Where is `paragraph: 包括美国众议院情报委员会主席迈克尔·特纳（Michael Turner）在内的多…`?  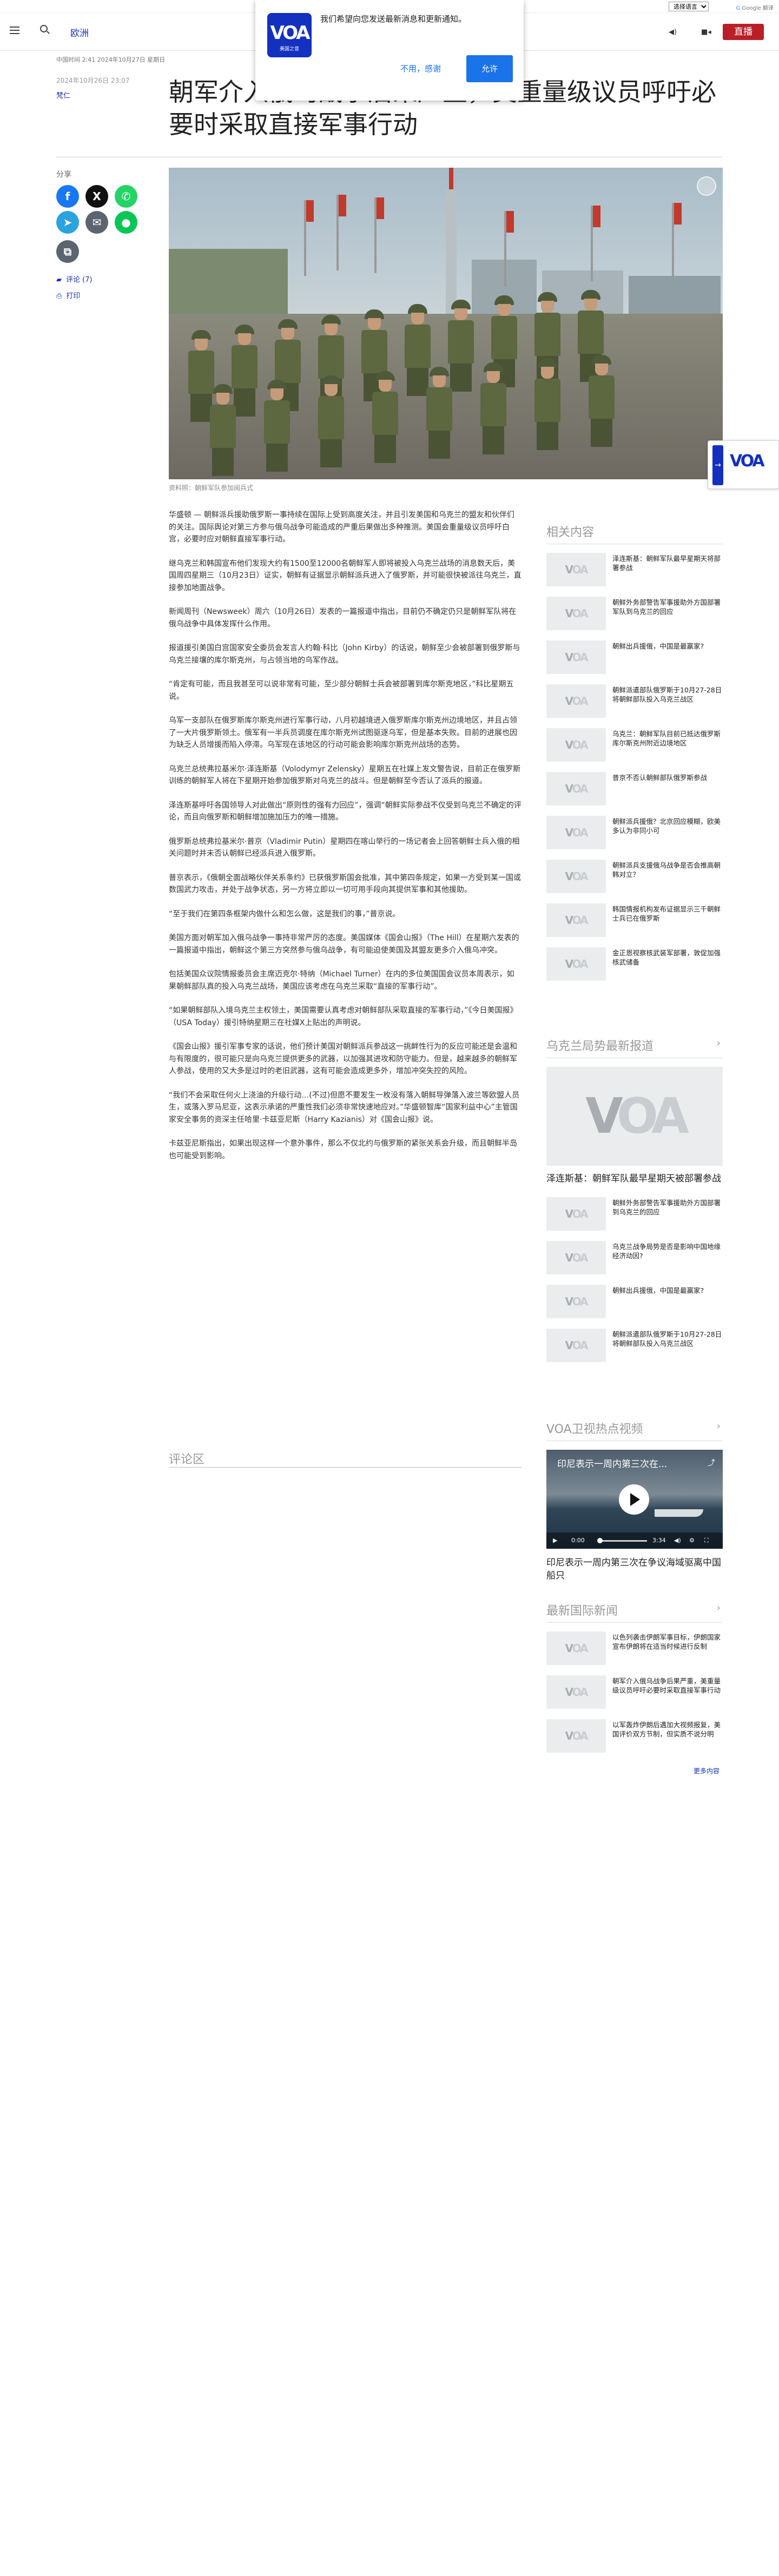
paragraph: 包括美国众议院情报委员会主席迈克尔·特纳（Michael Turner）在内的多… is located at coordinates (341, 980).